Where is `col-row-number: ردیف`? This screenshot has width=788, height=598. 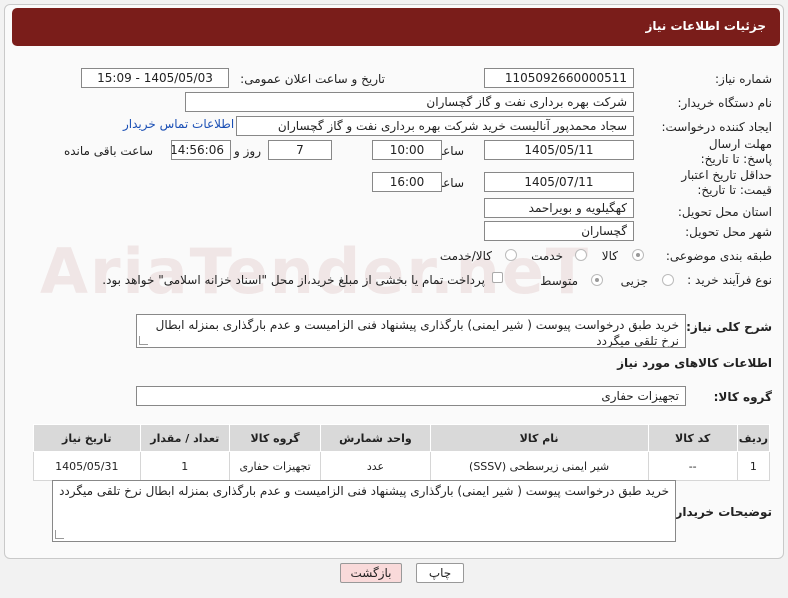
col-row-number: ردیف is located at coordinates (753, 438).